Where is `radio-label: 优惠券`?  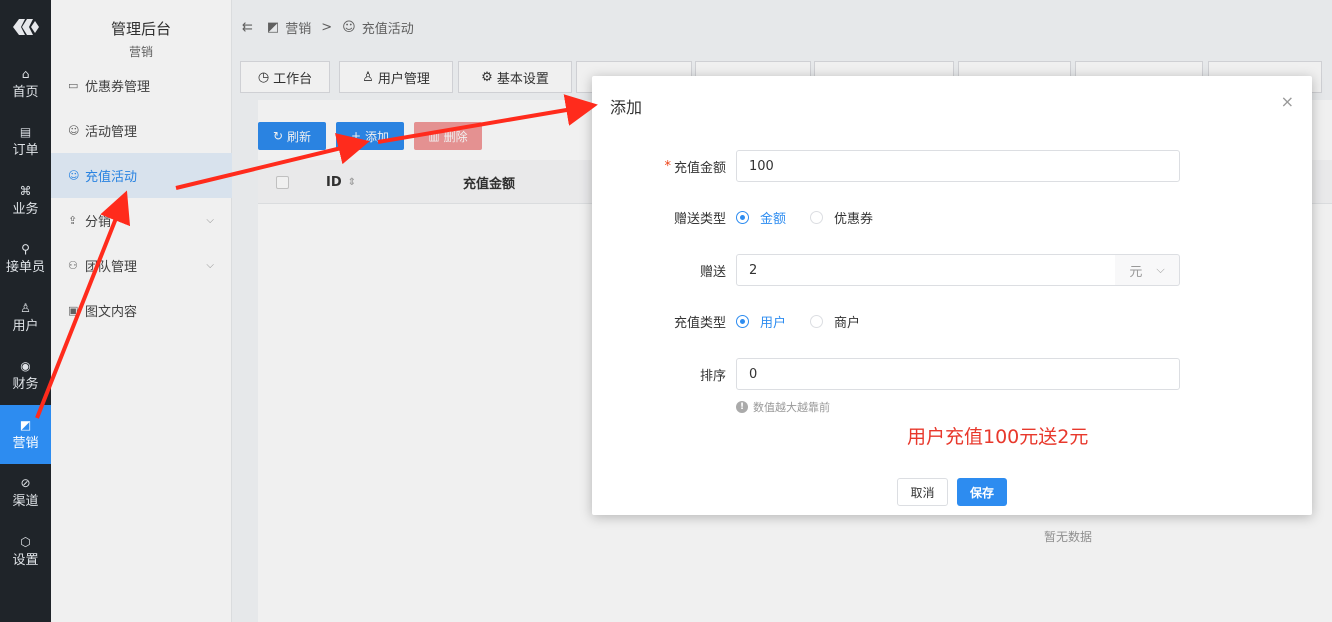
radio-label: 优惠券 is located at coordinates (854, 219).